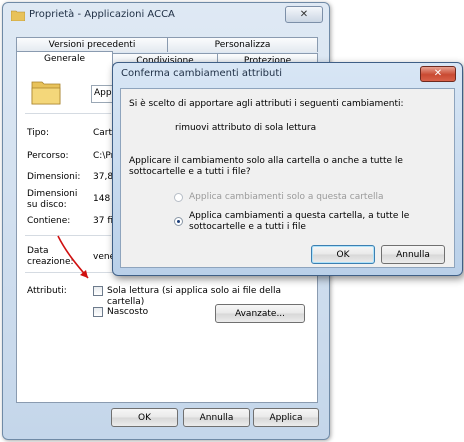  What do you see at coordinates (92, 44) in the screenshot?
I see `tab-versioni-precedenti: Versioni precedenti` at bounding box center [92, 44].